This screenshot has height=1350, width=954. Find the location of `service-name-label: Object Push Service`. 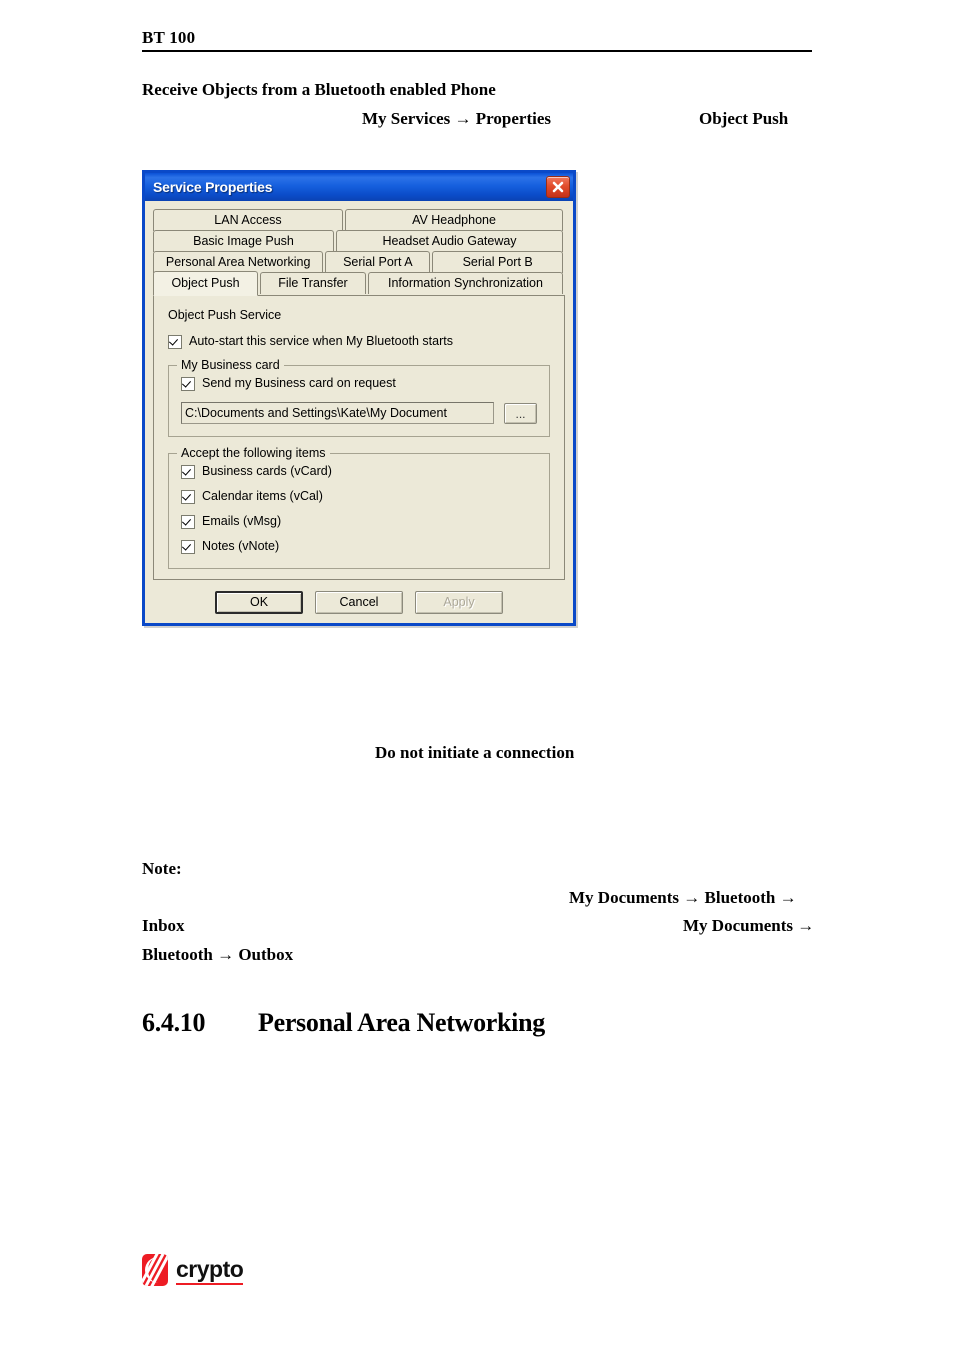

service-name-label: Object Push Service is located at coordinates (225, 315).